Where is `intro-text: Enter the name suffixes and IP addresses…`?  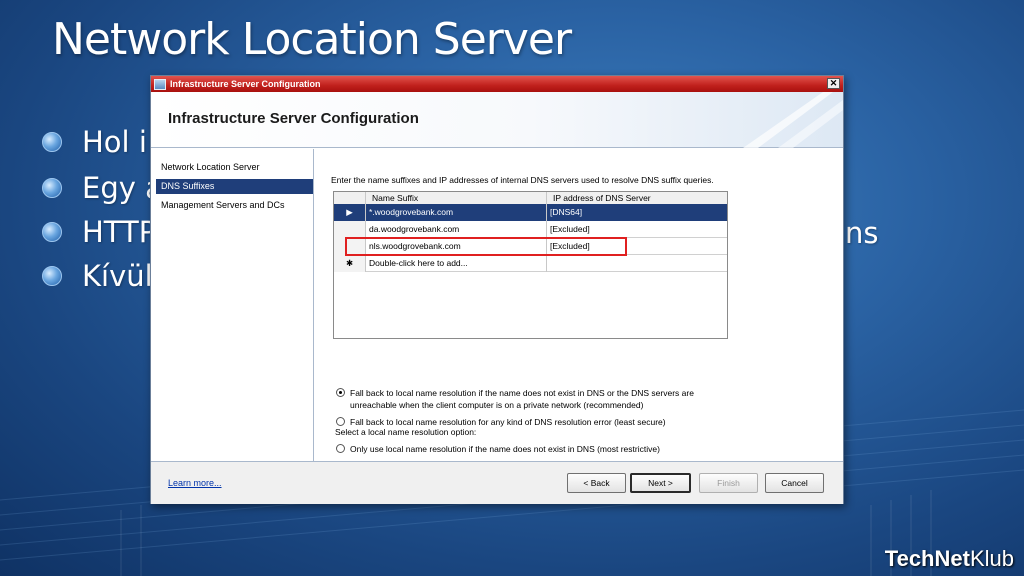
intro-text: Enter the name suffixes and IP addresses… is located at coordinates (522, 180).